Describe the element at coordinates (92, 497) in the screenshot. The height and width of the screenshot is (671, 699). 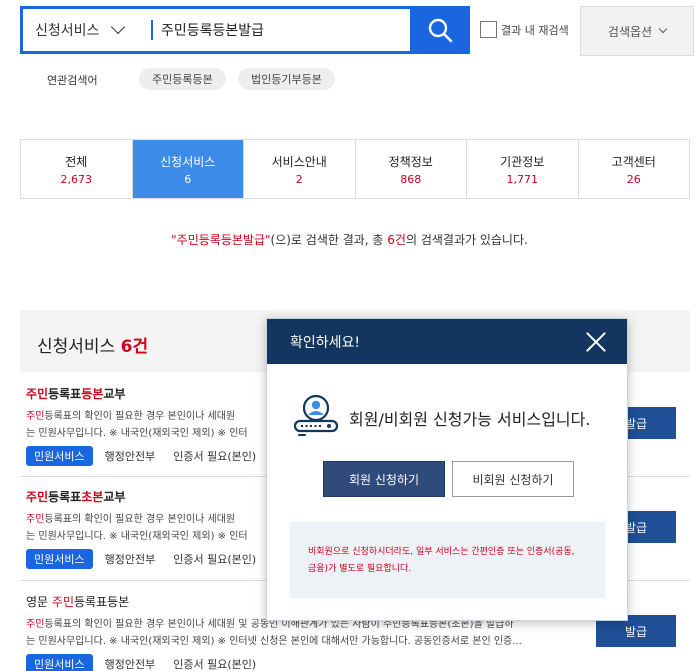
I see `title-highlight: 초본` at that location.